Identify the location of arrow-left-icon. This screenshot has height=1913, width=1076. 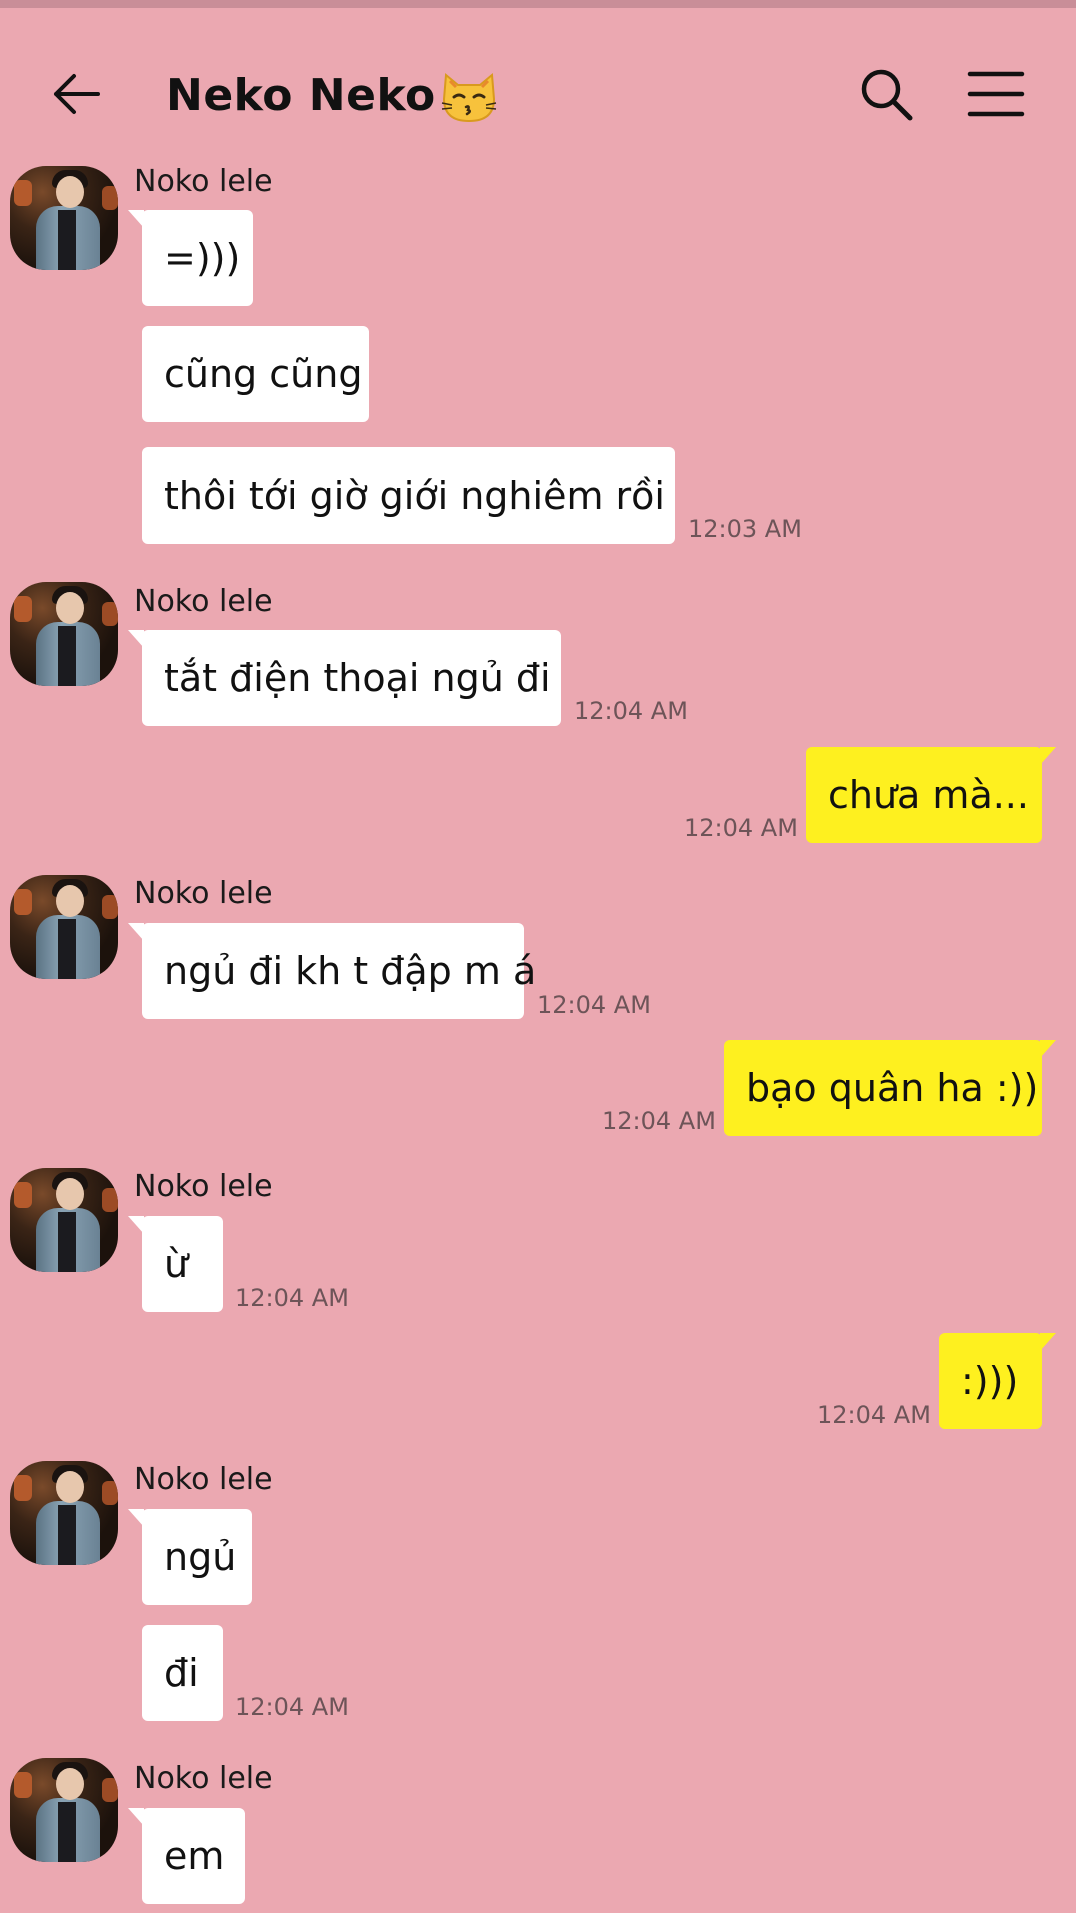
(77, 94).